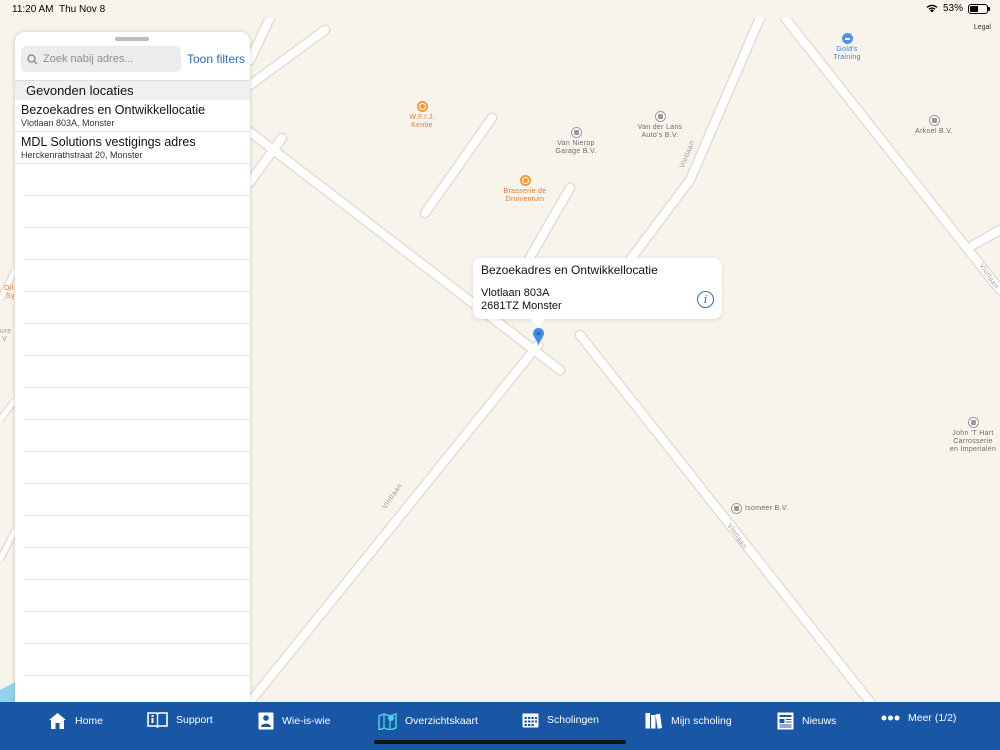 This screenshot has height=750, width=1000. What do you see at coordinates (525, 189) in the screenshot?
I see `poi-brasserie-druiventuin: Brasserie de Druiventuin` at bounding box center [525, 189].